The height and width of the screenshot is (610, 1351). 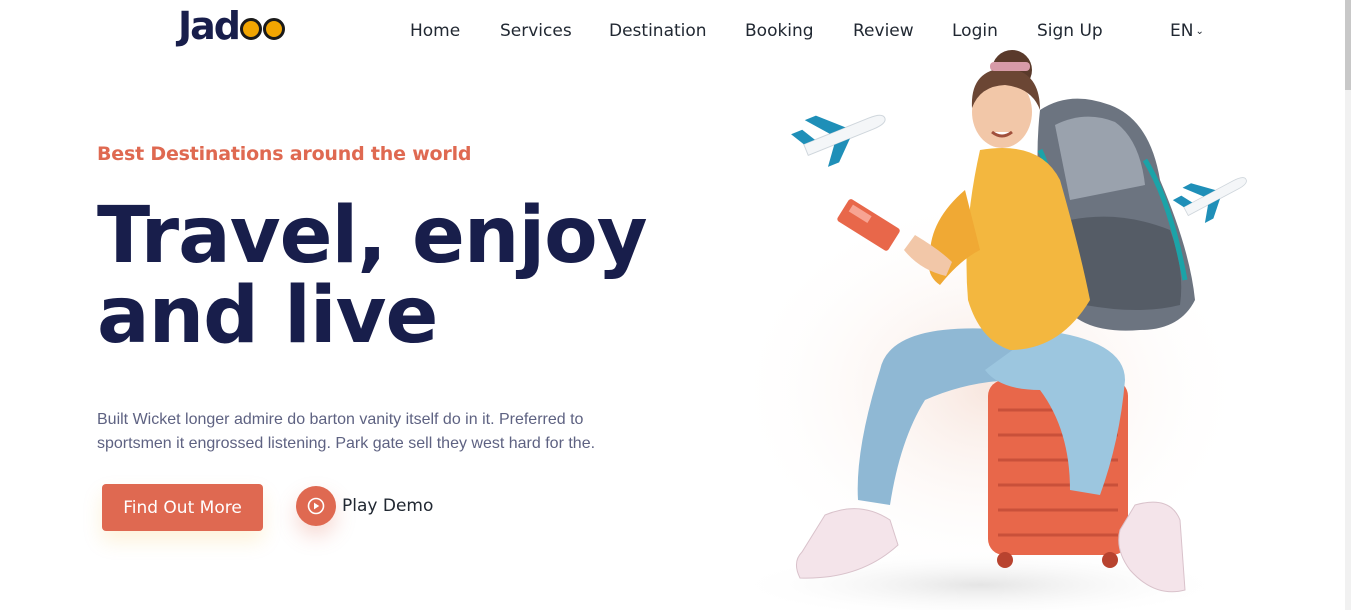 I want to click on brand-logo-oo, so click(x=262, y=26).